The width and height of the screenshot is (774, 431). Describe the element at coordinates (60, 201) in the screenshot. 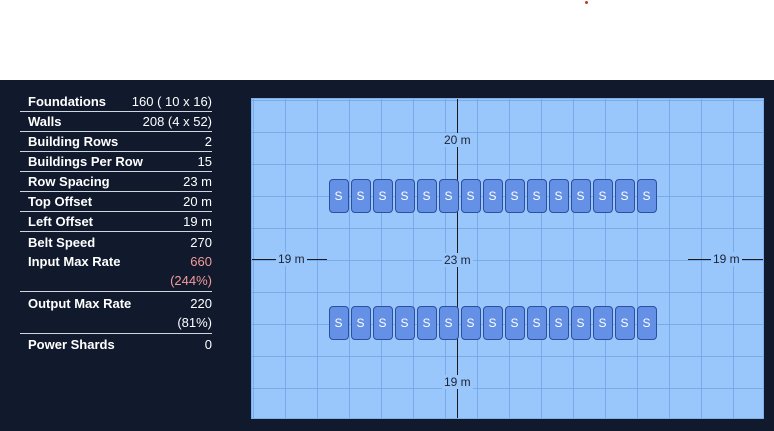

I see `stat-label: Top Offset` at that location.